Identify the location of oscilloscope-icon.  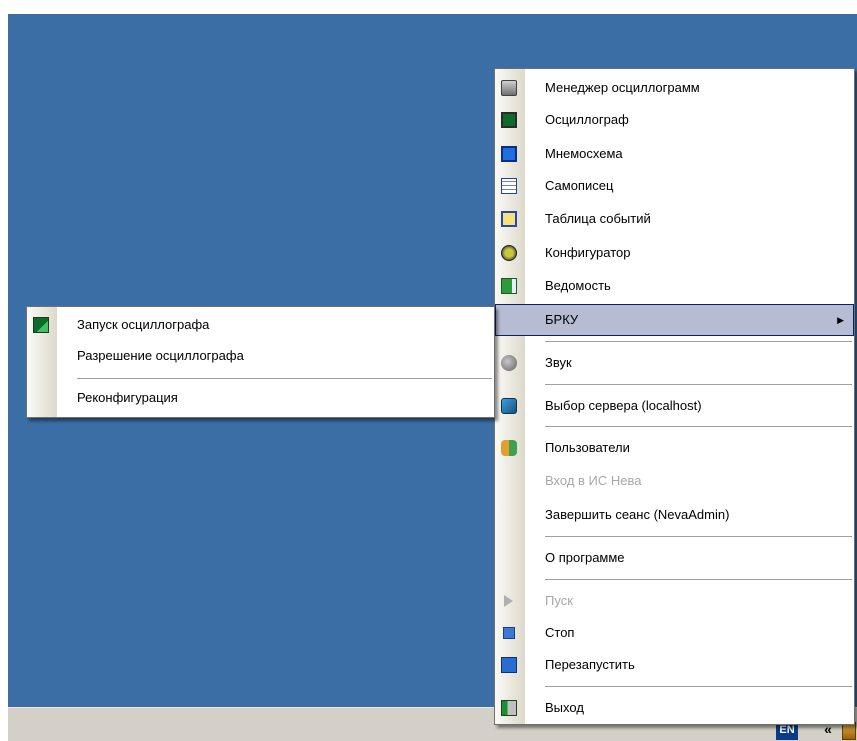
(509, 120).